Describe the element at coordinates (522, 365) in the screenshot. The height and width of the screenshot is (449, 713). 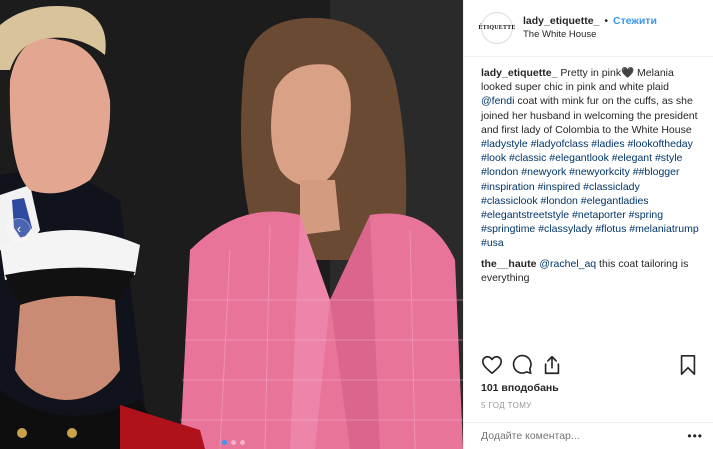
I see `comment-icon` at that location.